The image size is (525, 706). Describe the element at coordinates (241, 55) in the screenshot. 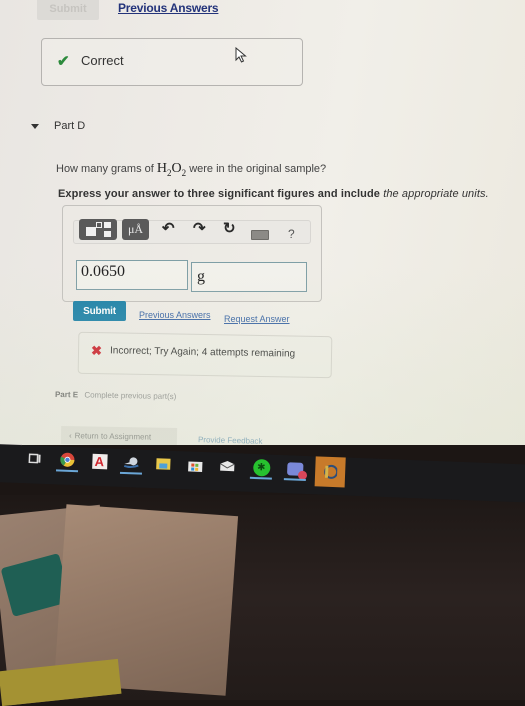

I see `mouse-cursor-icon` at that location.